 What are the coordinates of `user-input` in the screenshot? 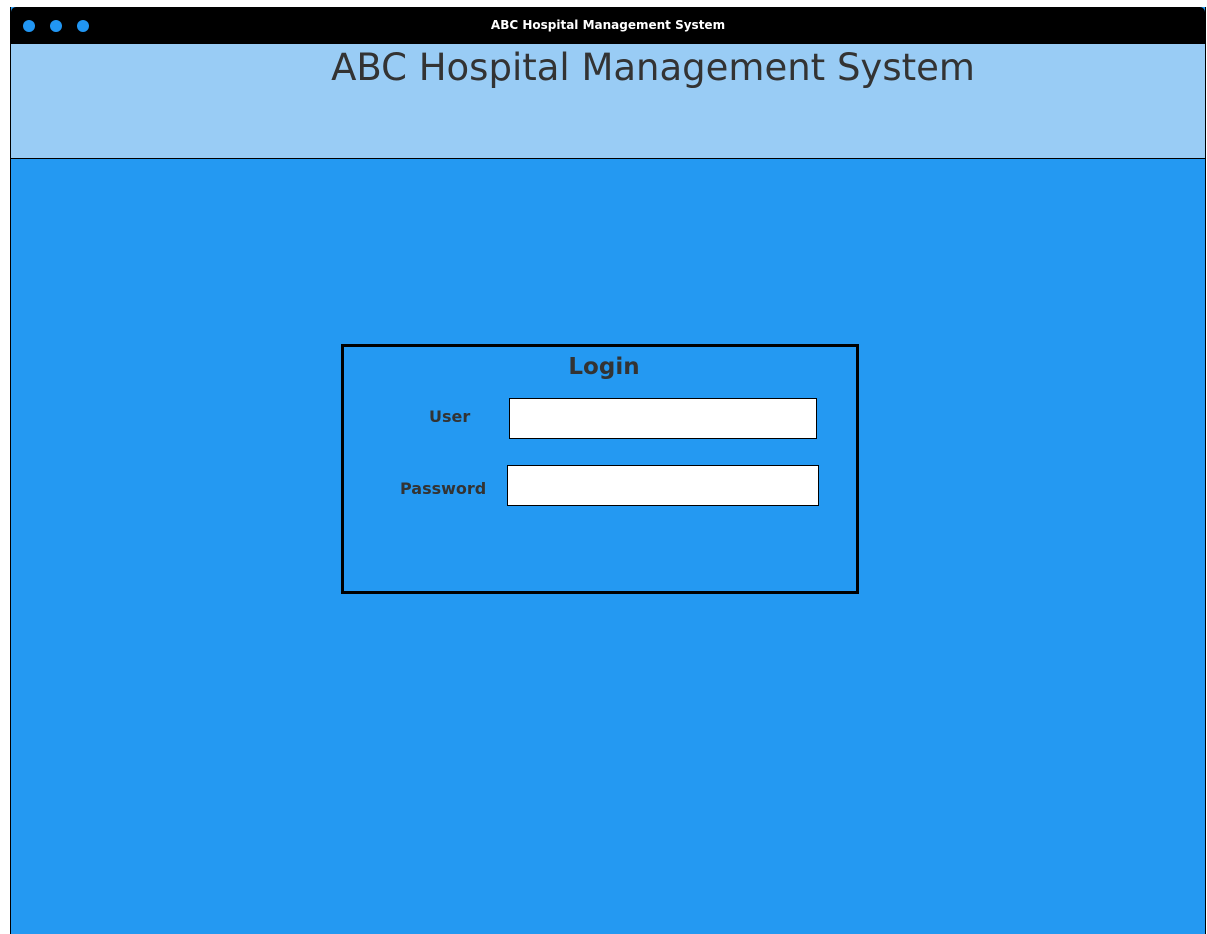 It's located at (663, 418).